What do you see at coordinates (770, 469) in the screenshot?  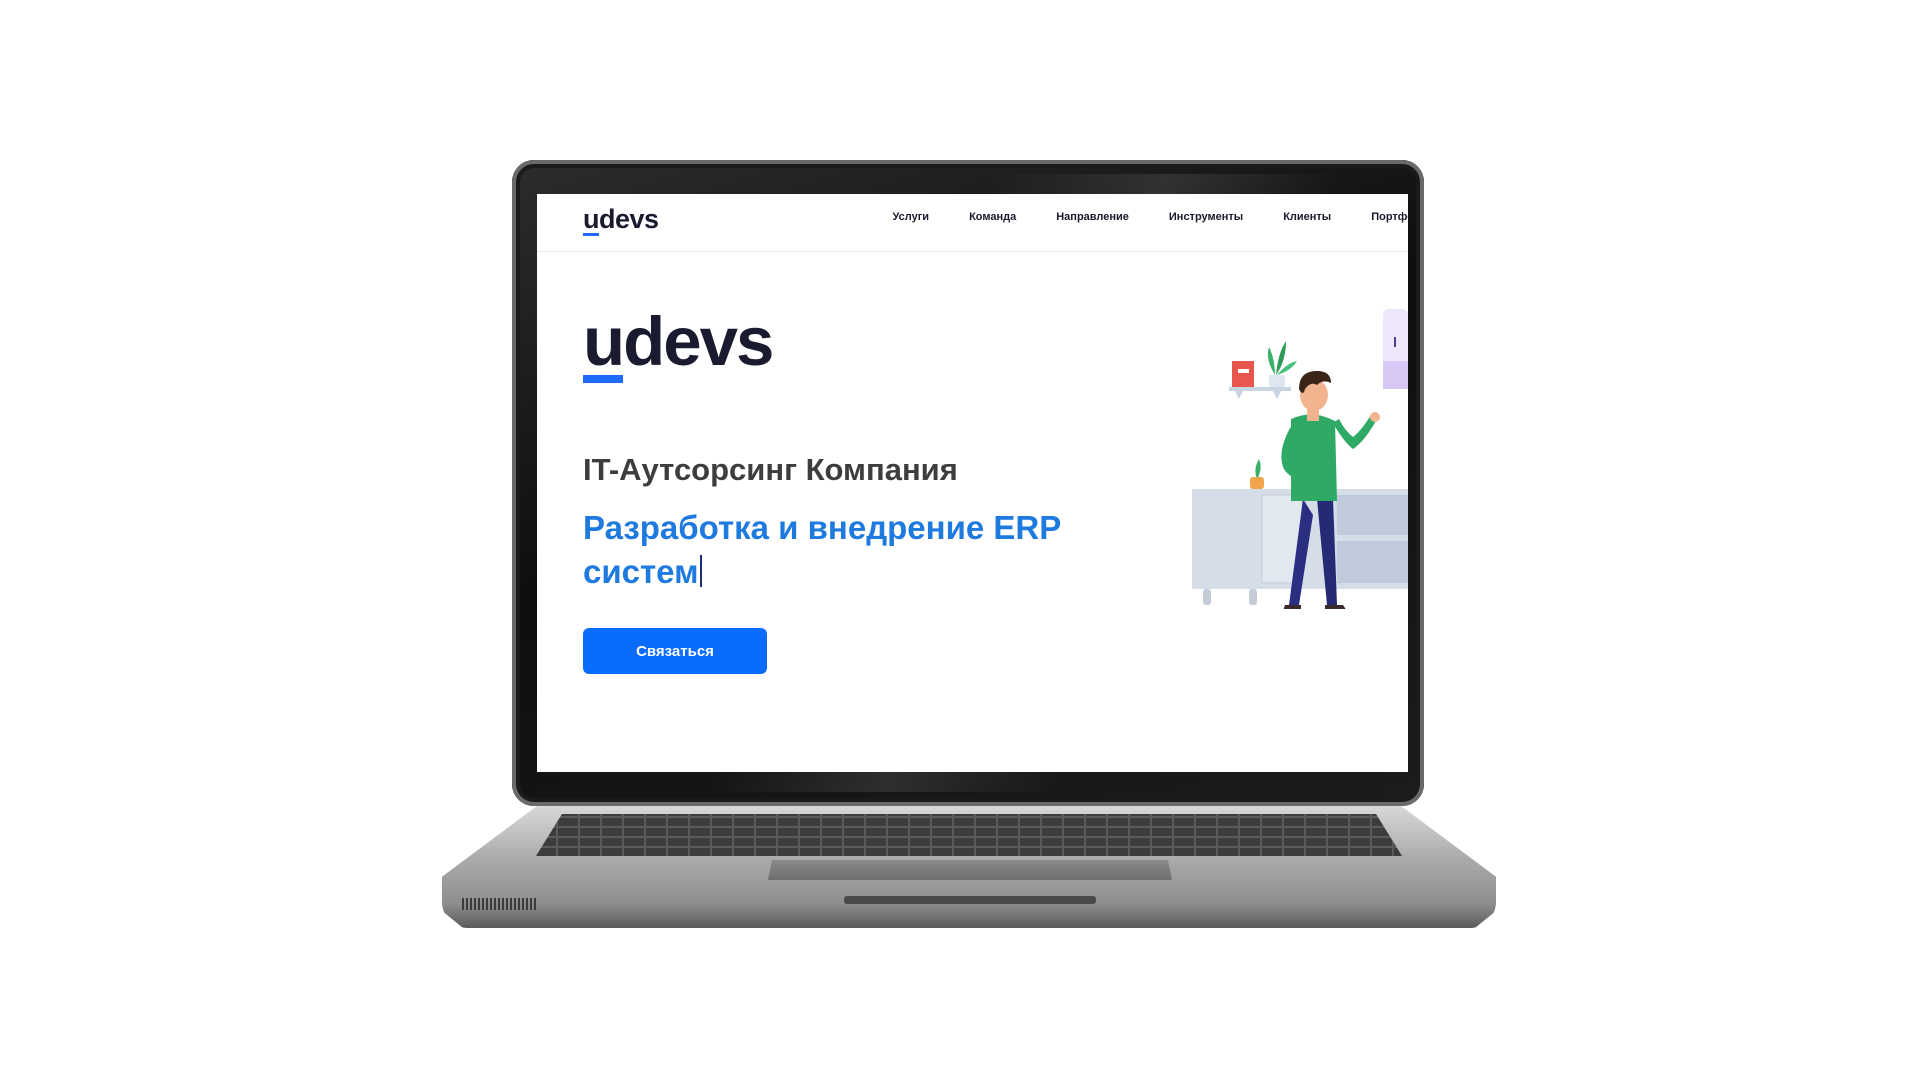 I see `hero-subtitle: IT-Аутсорсинг Компания` at bounding box center [770, 469].